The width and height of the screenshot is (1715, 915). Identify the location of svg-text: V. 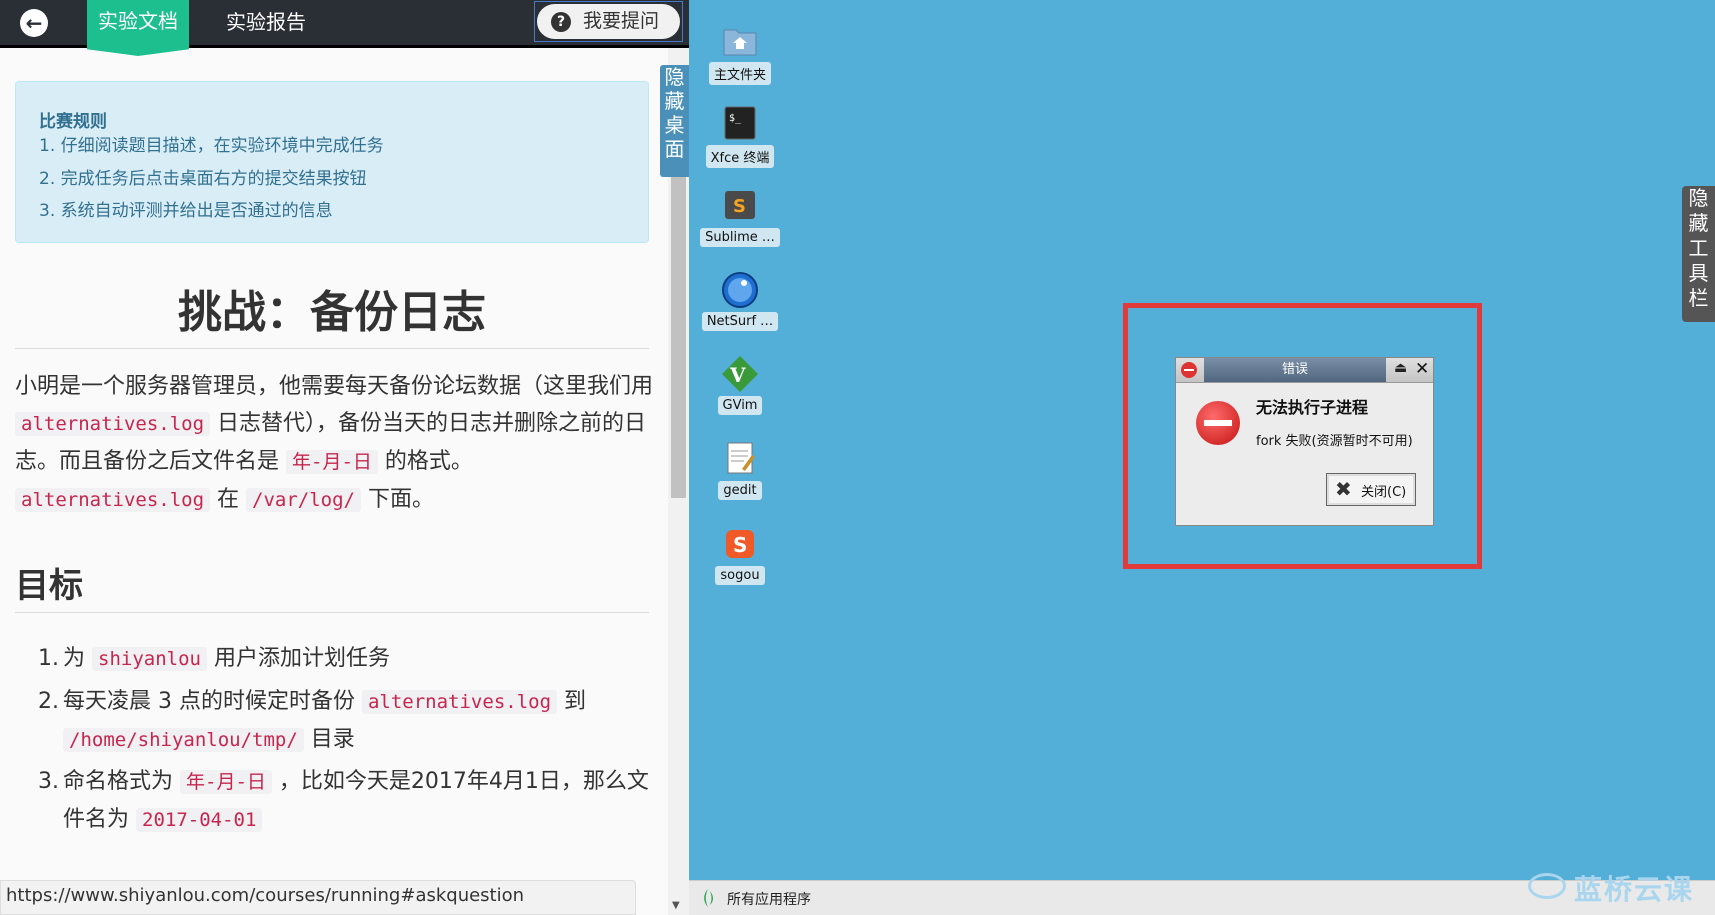
(737, 375).